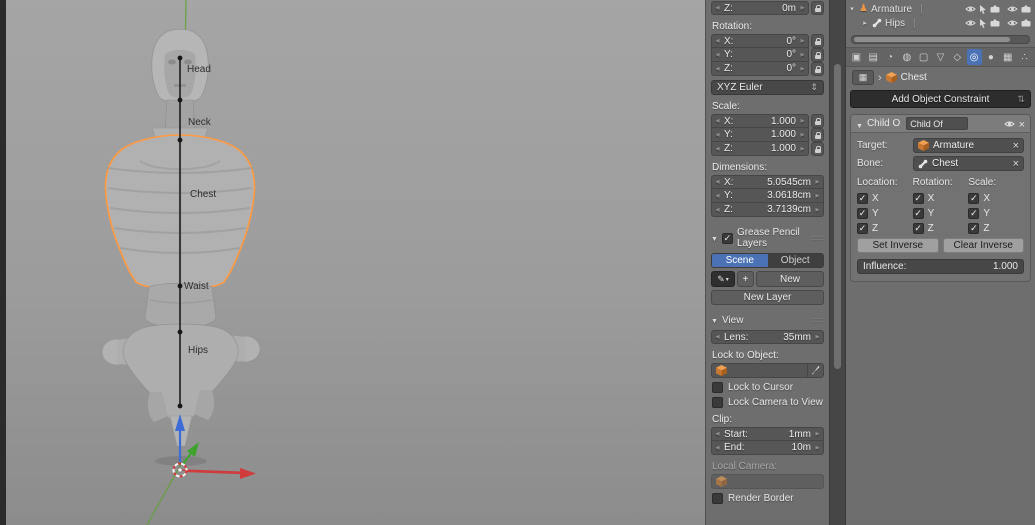  Describe the element at coordinates (767, 448) in the screenshot. I see `clip-end-field: End: 10m` at that location.